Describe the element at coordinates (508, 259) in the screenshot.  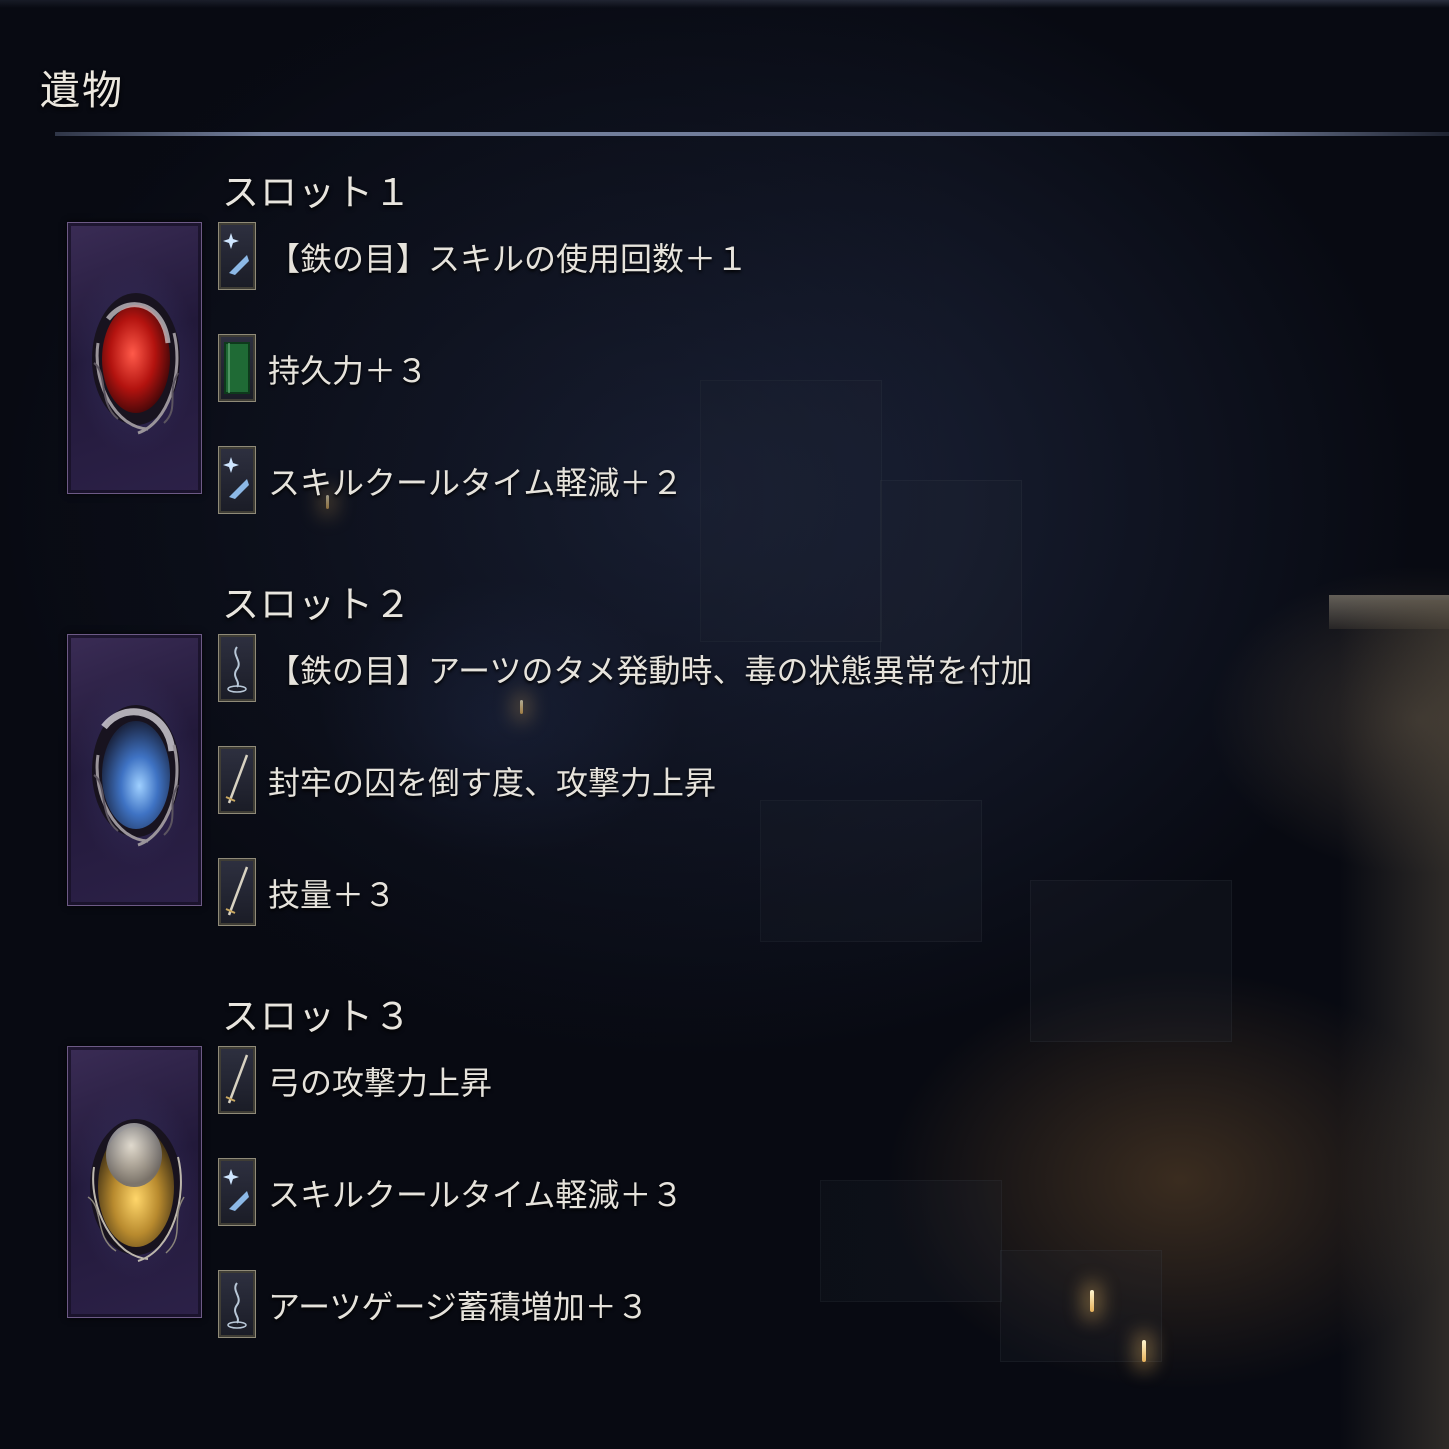
I see `effect-text: 【鉄の目】スキルの使用回数＋１` at that location.